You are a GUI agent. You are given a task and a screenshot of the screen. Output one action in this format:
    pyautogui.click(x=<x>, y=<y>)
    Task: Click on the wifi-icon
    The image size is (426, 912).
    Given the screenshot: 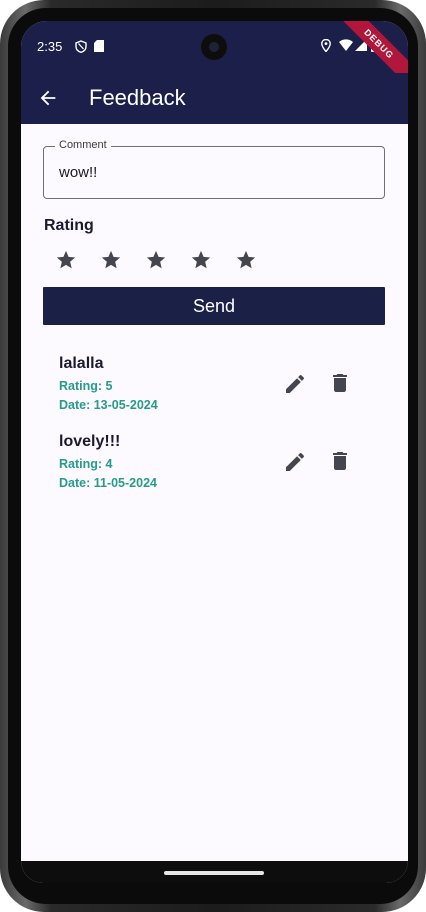 What is the action you would take?
    pyautogui.click(x=346, y=45)
    